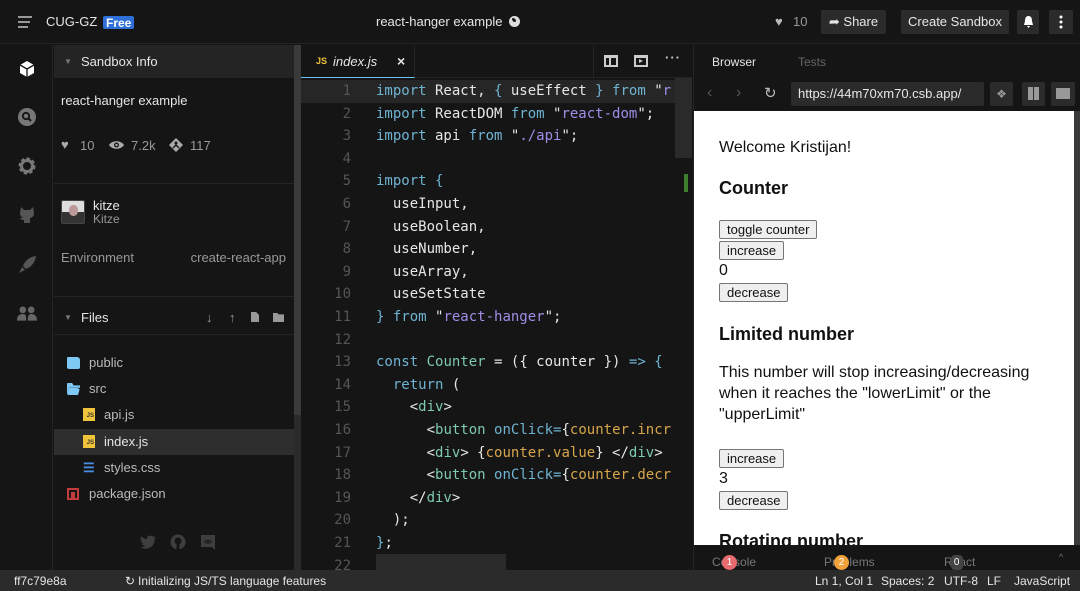 The height and width of the screenshot is (591, 1080). Describe the element at coordinates (496, 272) in the screenshot. I see `code-line: 9 useArray,` at that location.